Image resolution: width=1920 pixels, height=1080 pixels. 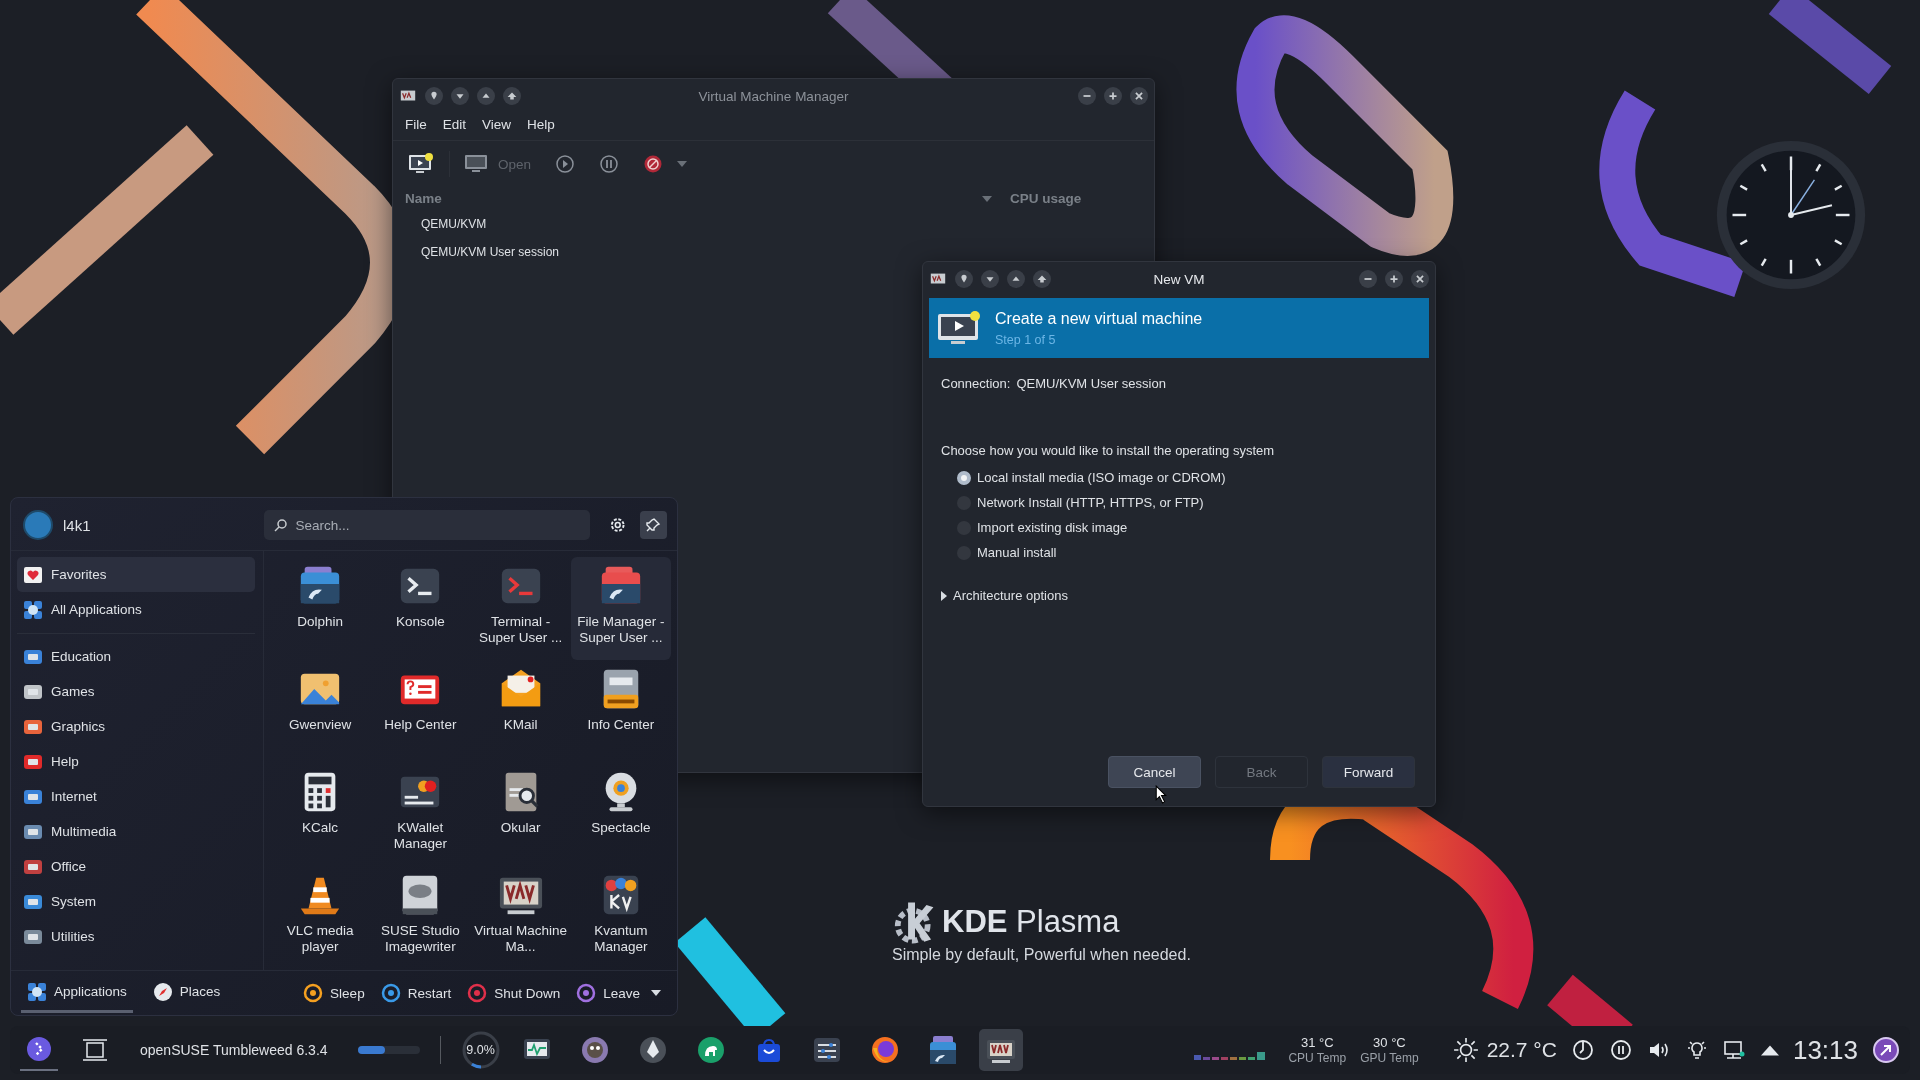 I want to click on launcher-icon, so click(x=39, y=1049).